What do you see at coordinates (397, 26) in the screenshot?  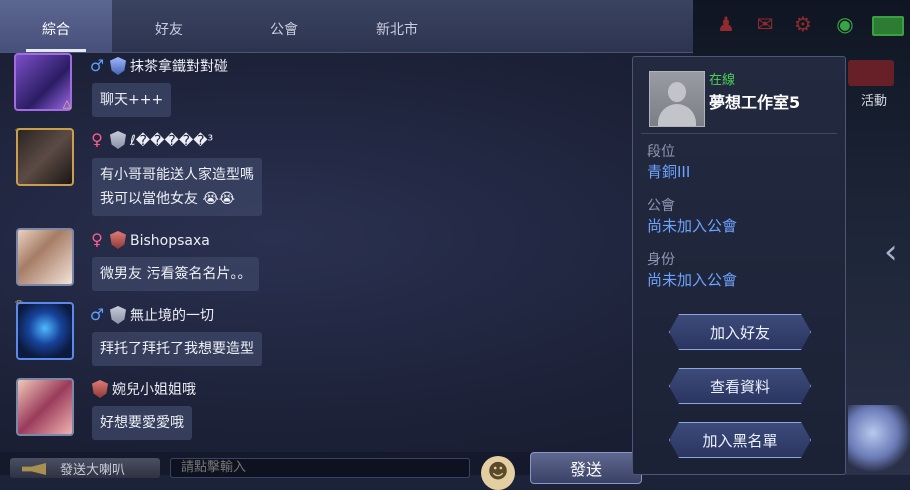 I see `tab-region: 新北市` at bounding box center [397, 26].